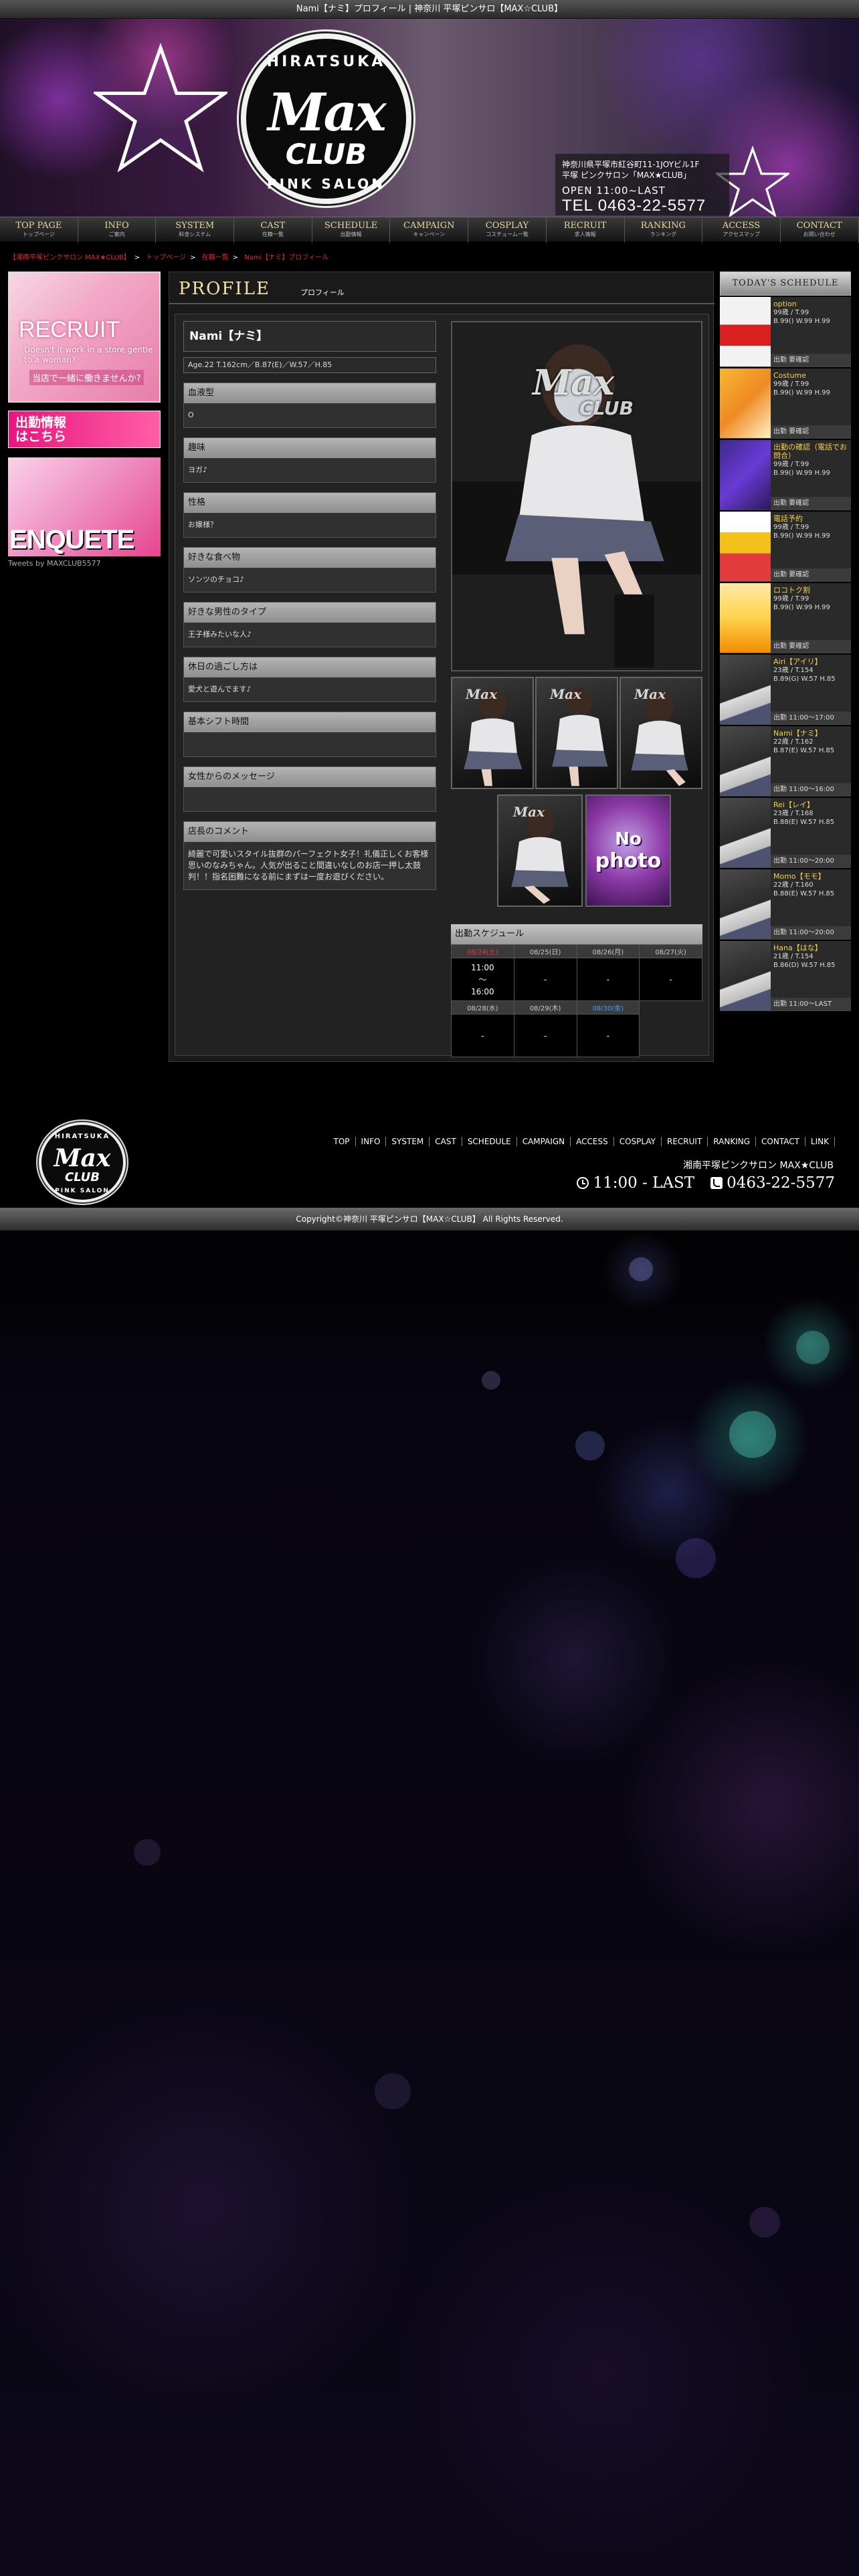  What do you see at coordinates (586, 230) in the screenshot?
I see `nav-item-recruit: RECRUIT 求人情報` at bounding box center [586, 230].